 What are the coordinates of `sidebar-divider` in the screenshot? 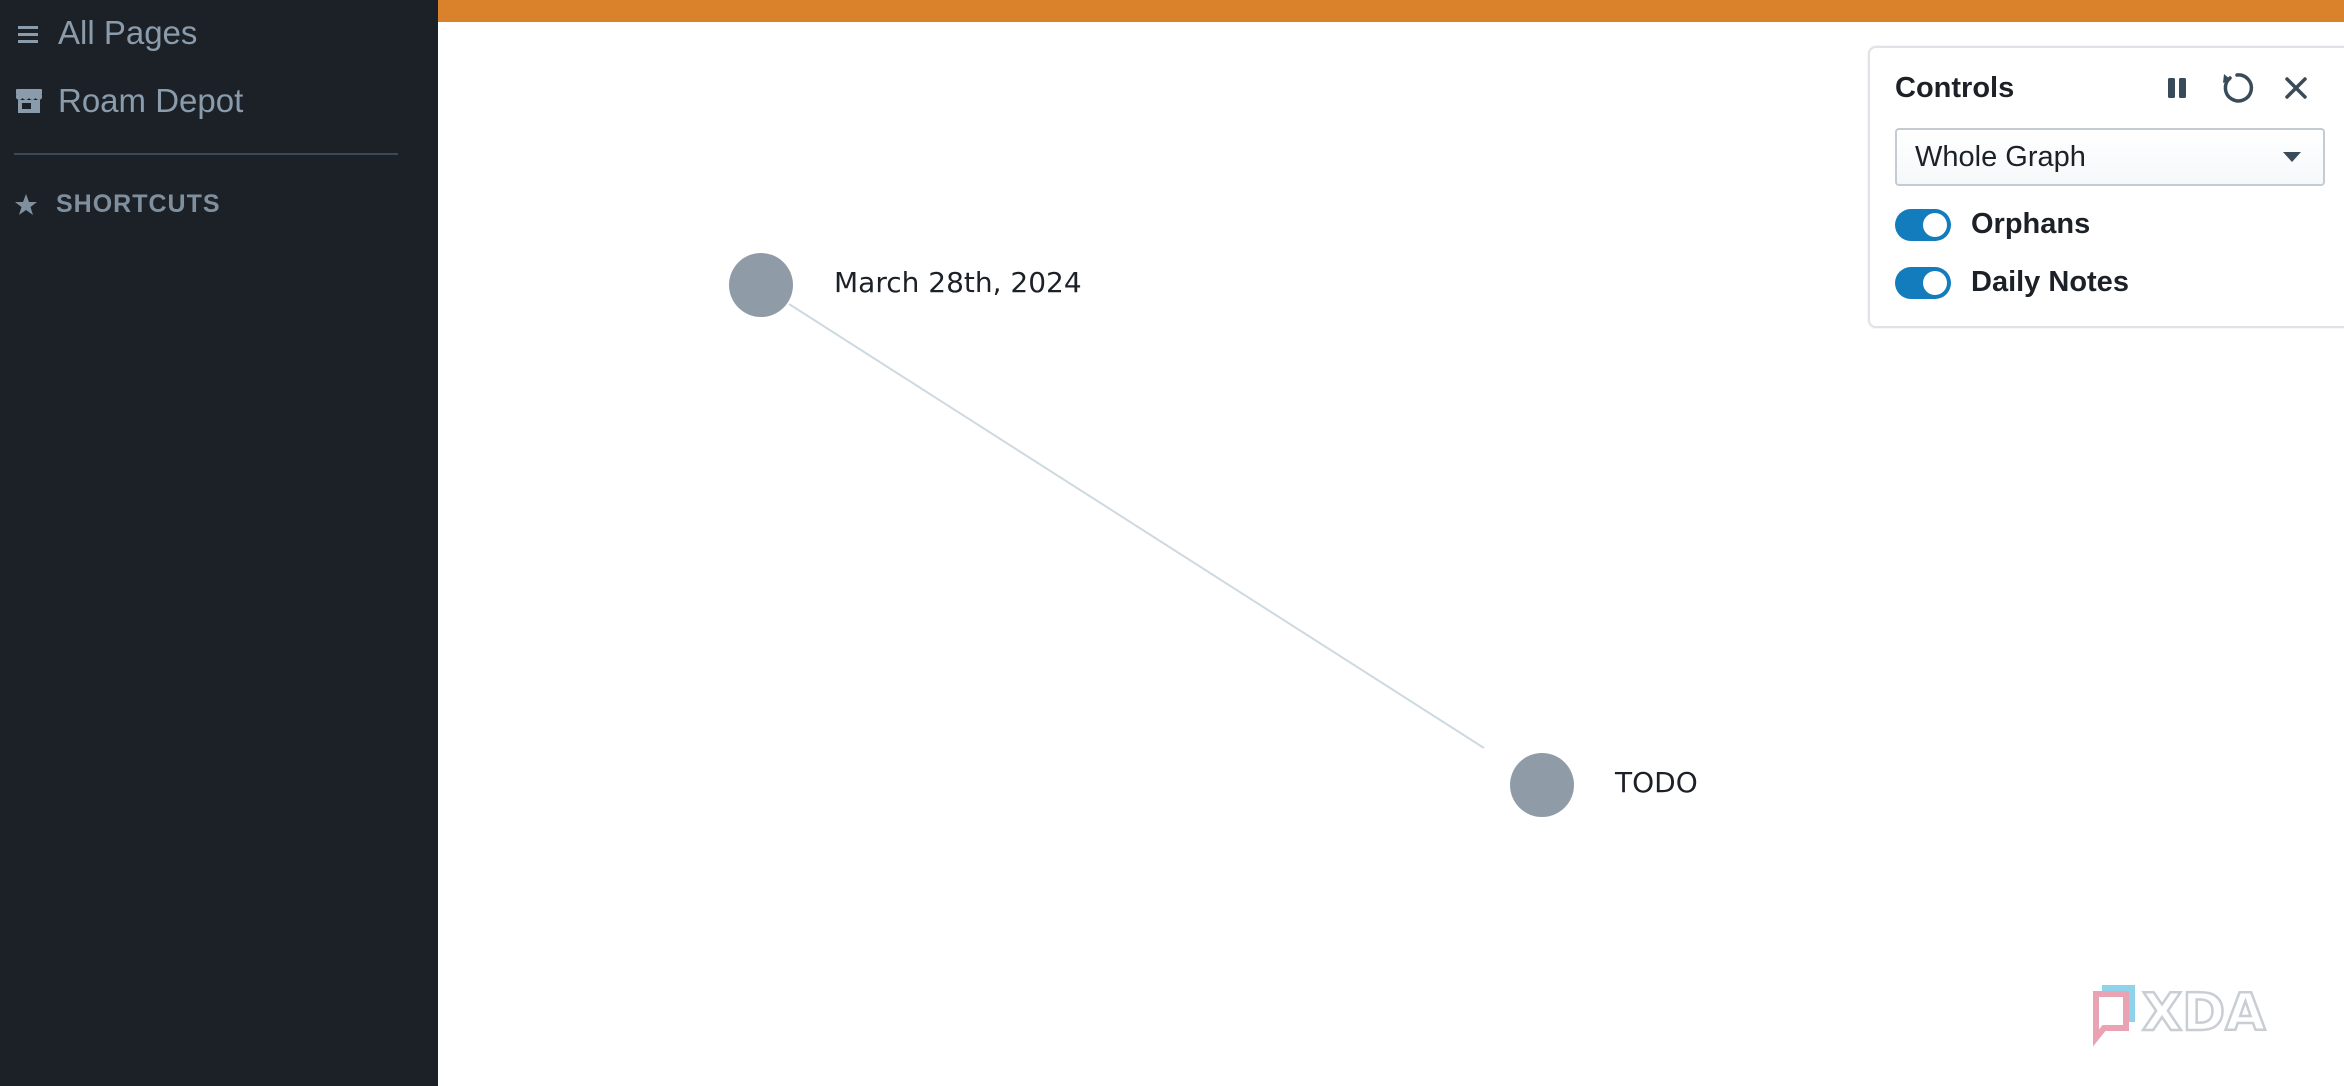 It's located at (206, 154).